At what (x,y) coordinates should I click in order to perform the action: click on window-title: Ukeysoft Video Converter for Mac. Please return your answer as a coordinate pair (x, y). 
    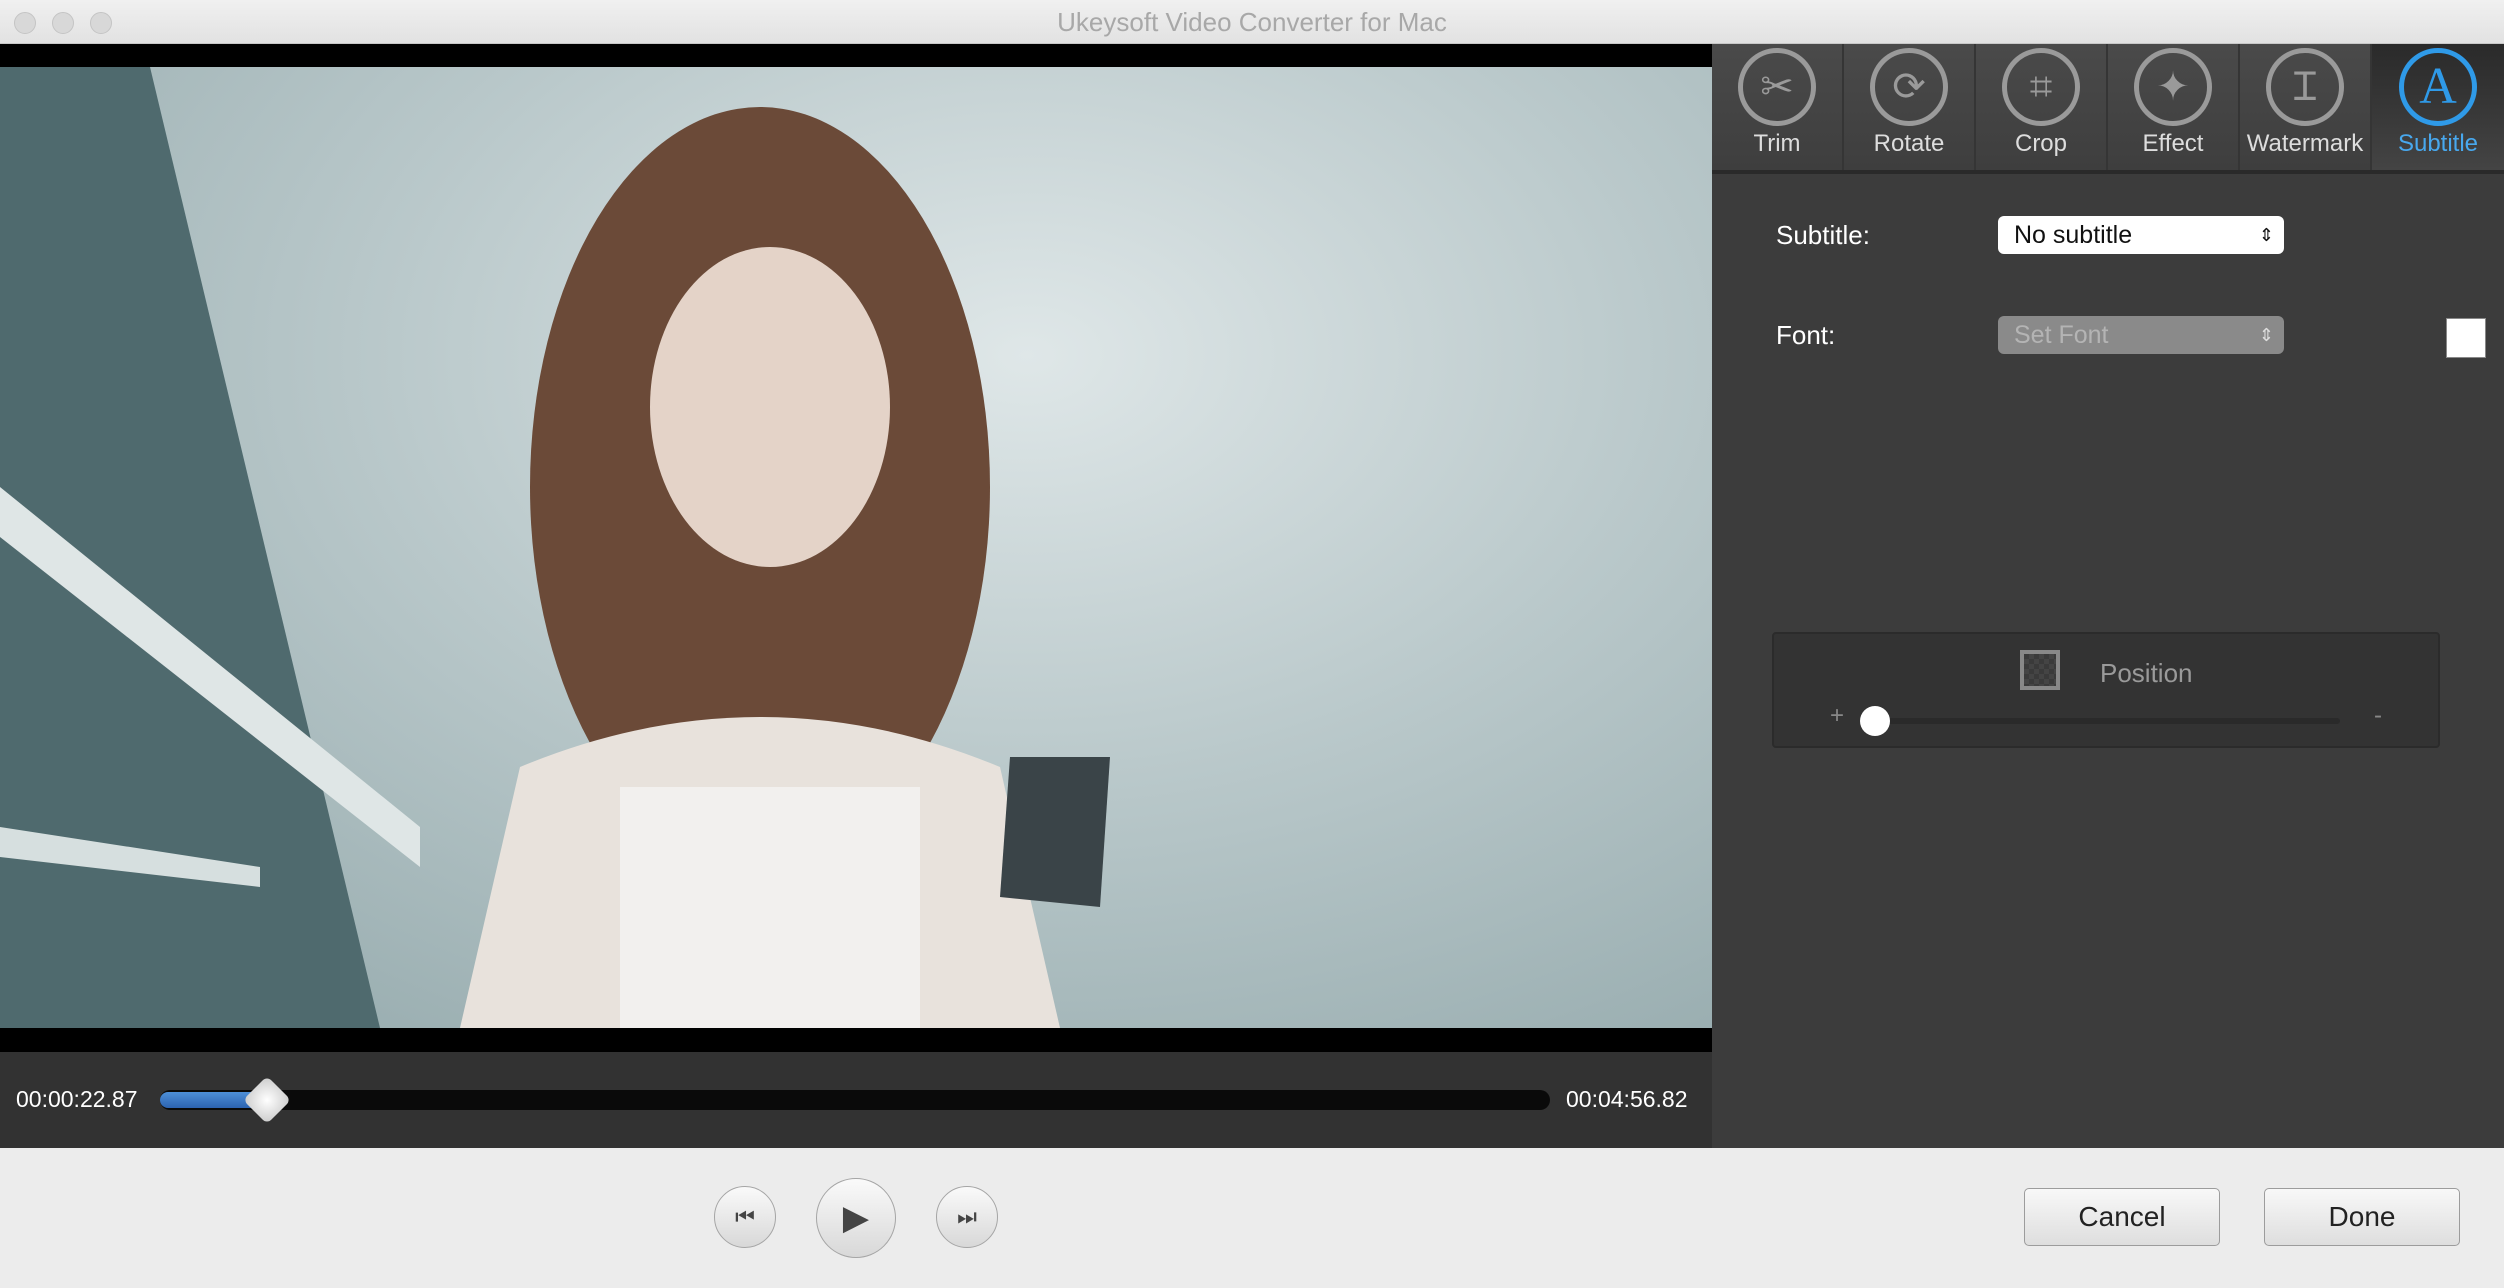
    Looking at the image, I should click on (1252, 22).